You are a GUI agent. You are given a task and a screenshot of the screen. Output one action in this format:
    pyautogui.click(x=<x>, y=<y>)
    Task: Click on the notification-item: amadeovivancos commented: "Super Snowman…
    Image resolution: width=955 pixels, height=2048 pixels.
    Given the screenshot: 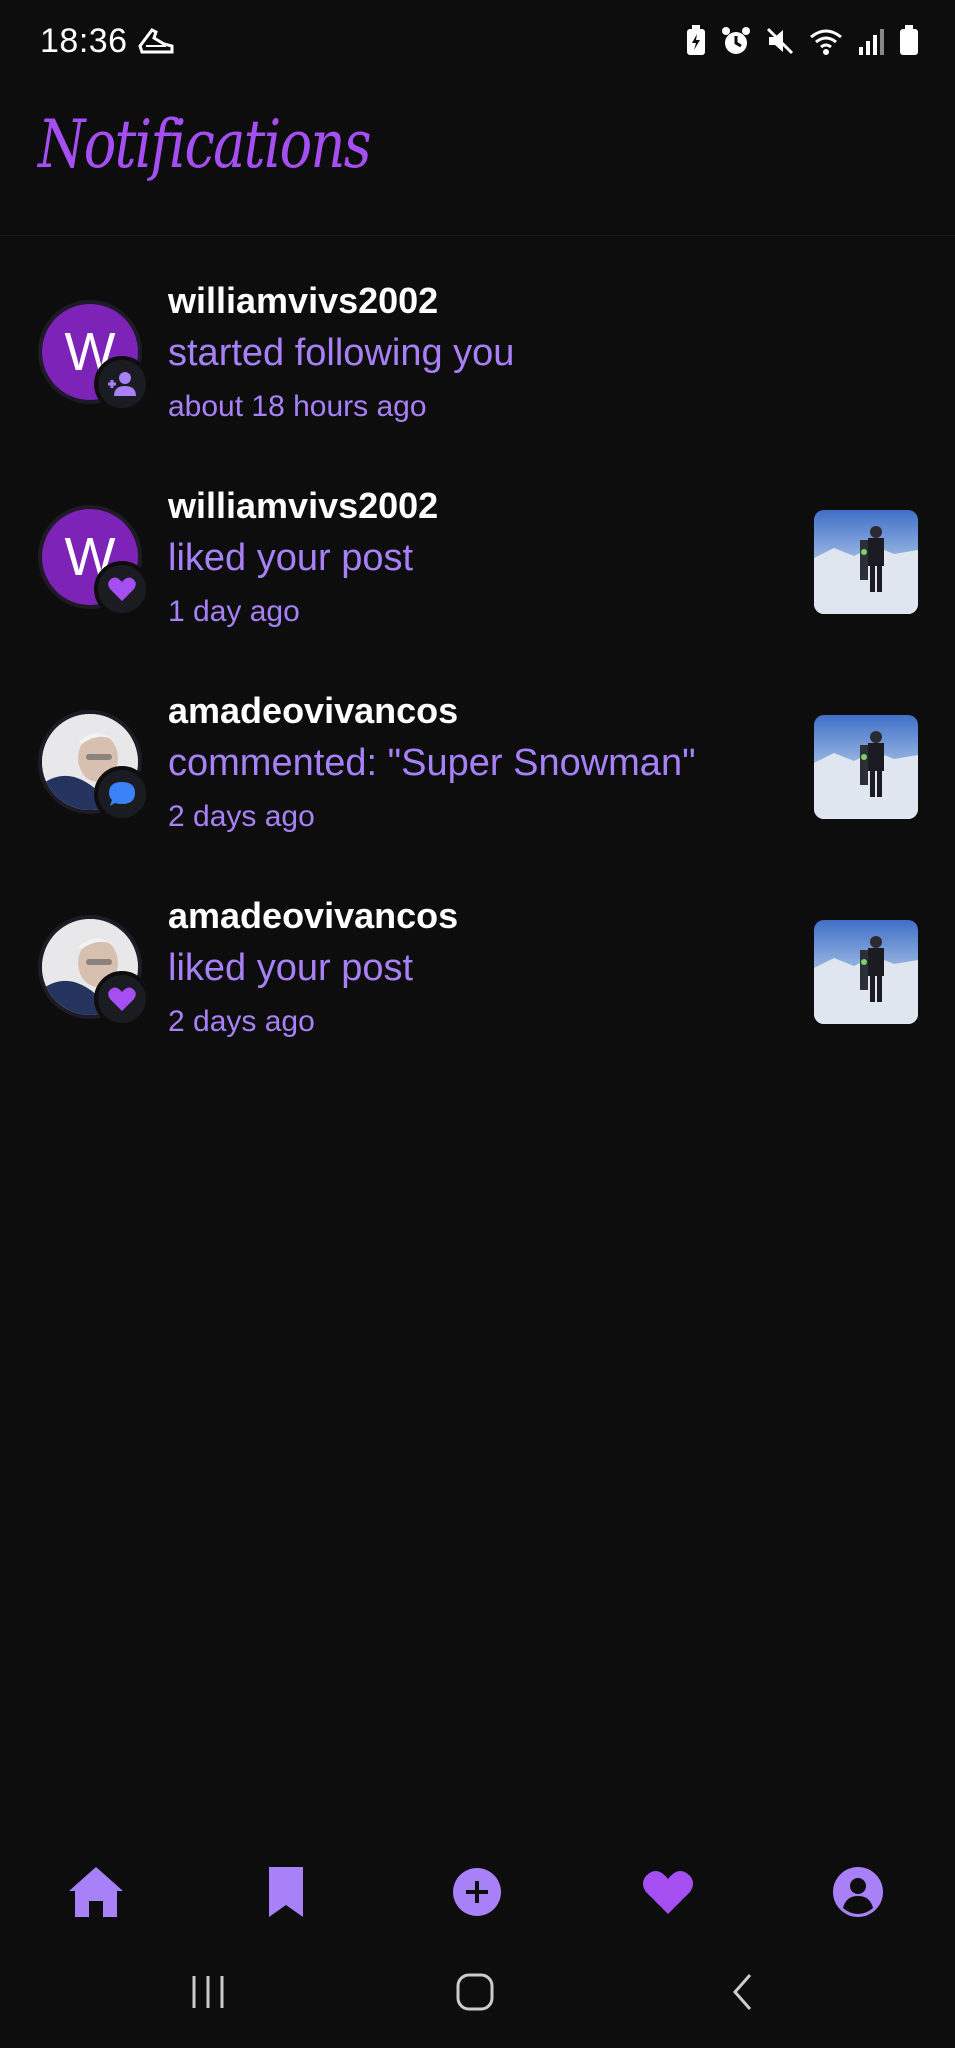 What is the action you would take?
    pyautogui.click(x=477, y=770)
    